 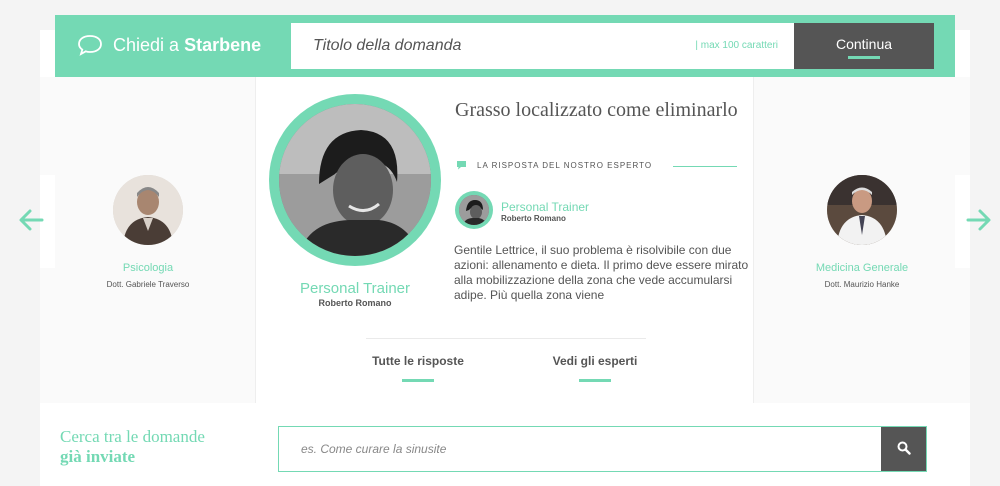 I want to click on expert-name: Dott. Maurizio Hanke, so click(x=862, y=284).